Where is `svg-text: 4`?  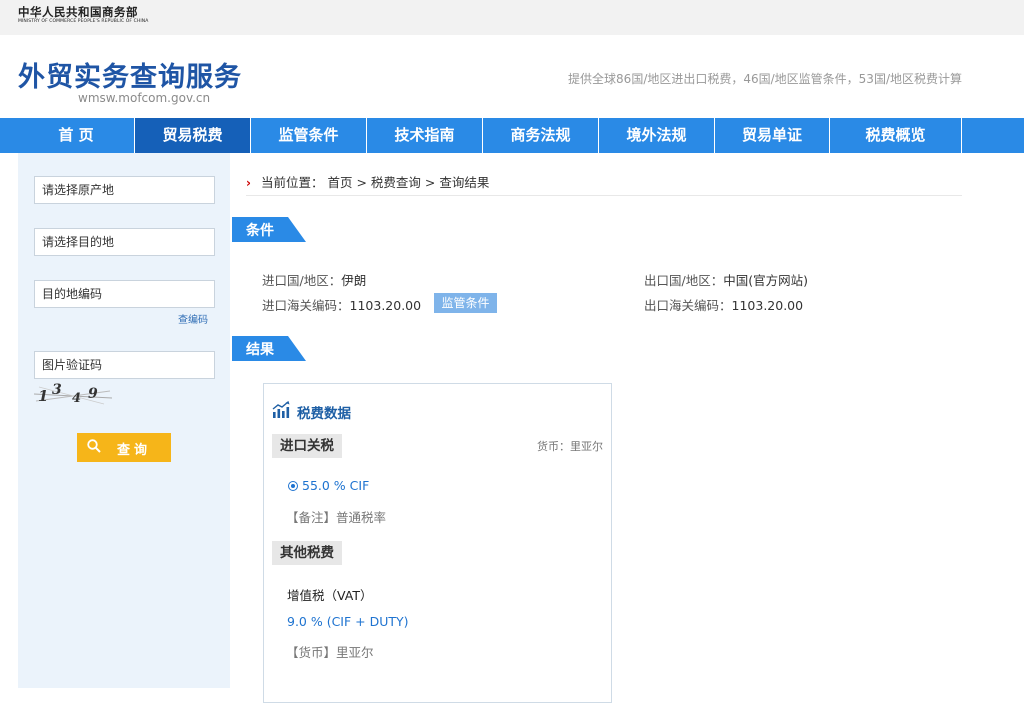 svg-text: 4 is located at coordinates (76, 398).